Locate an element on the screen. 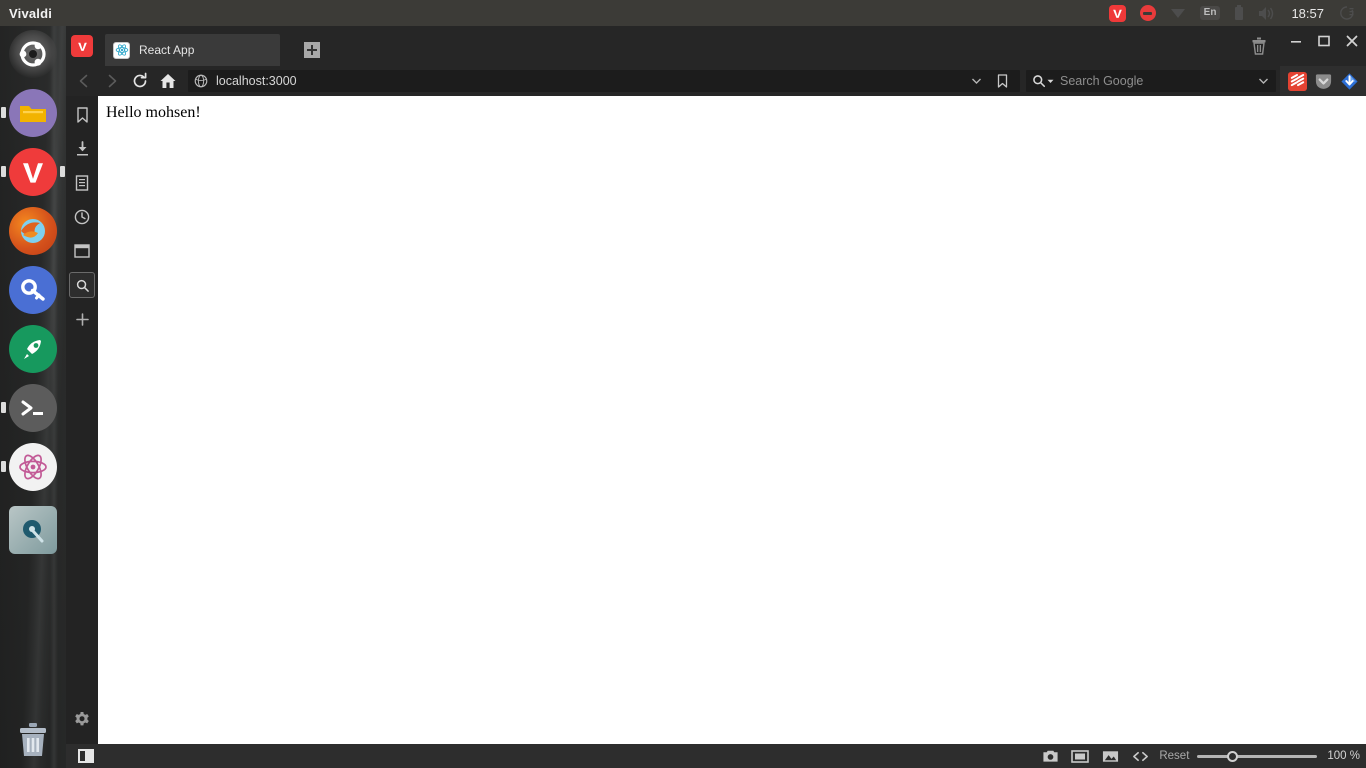  panel-item-downloads is located at coordinates (82, 149).